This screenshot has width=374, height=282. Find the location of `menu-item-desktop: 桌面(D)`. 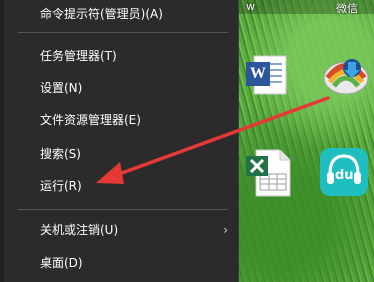

menu-item-desktop: 桌面(D) is located at coordinates (119, 263).